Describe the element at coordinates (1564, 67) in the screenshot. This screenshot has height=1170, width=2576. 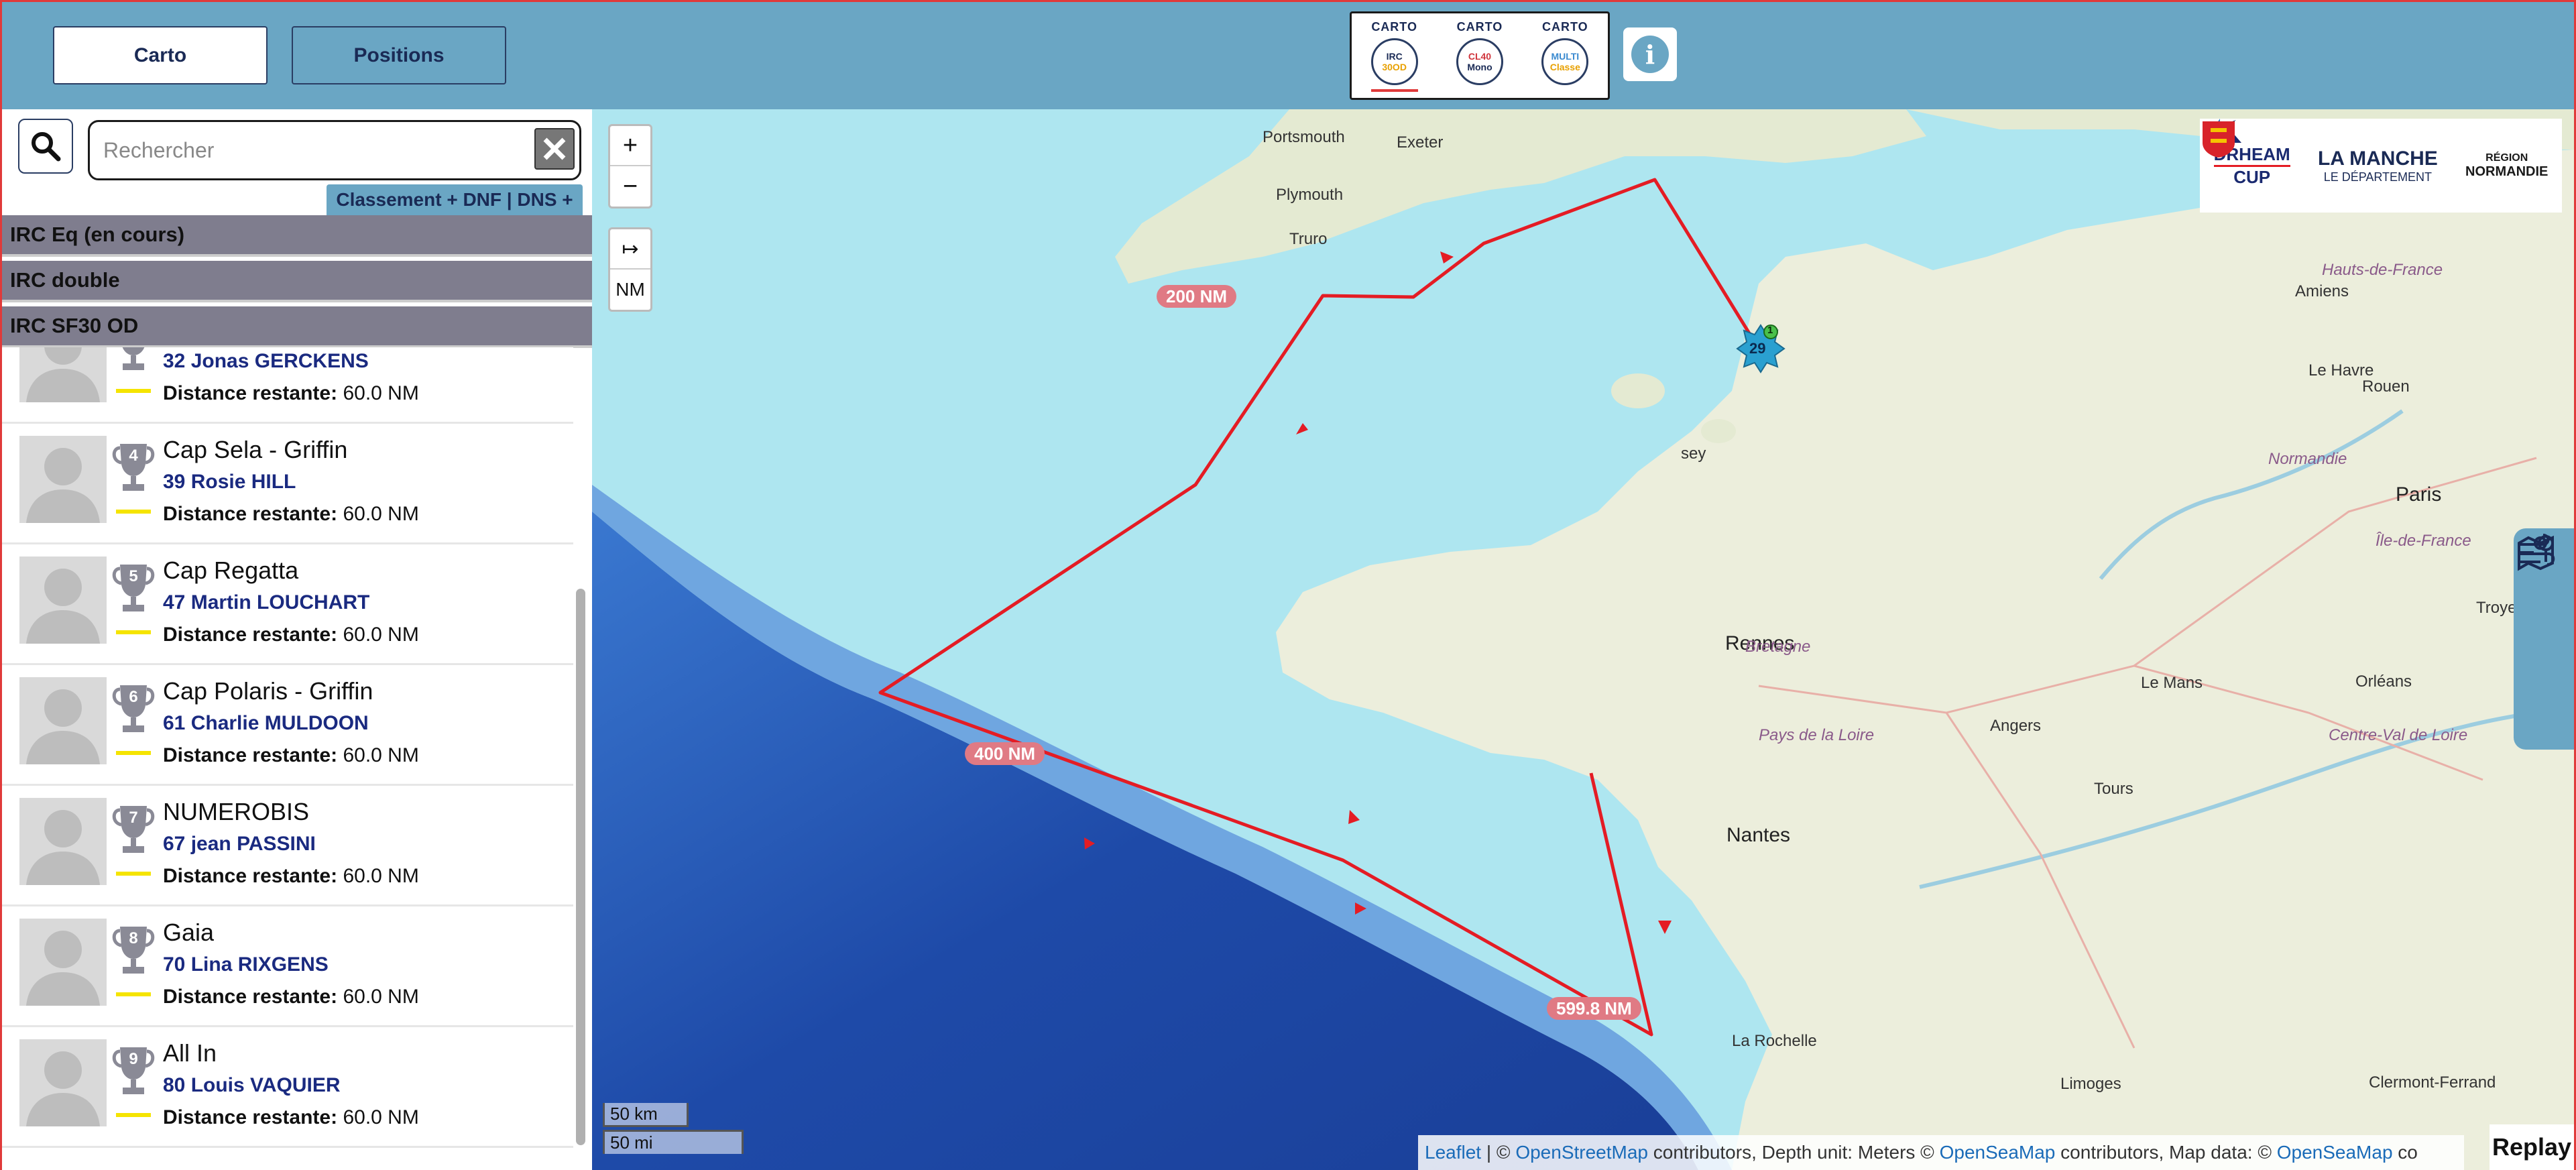
I see `carto-badge-line: Classe` at that location.